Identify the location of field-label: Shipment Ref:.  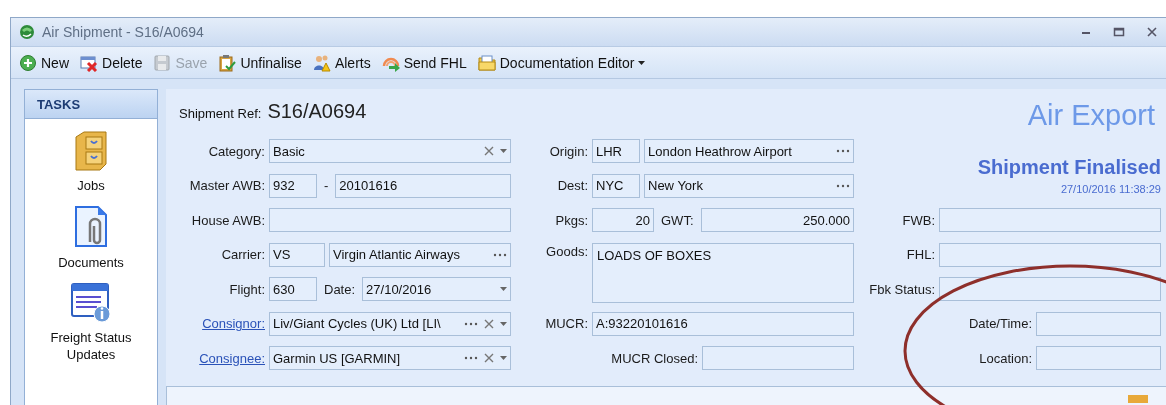
(220, 113).